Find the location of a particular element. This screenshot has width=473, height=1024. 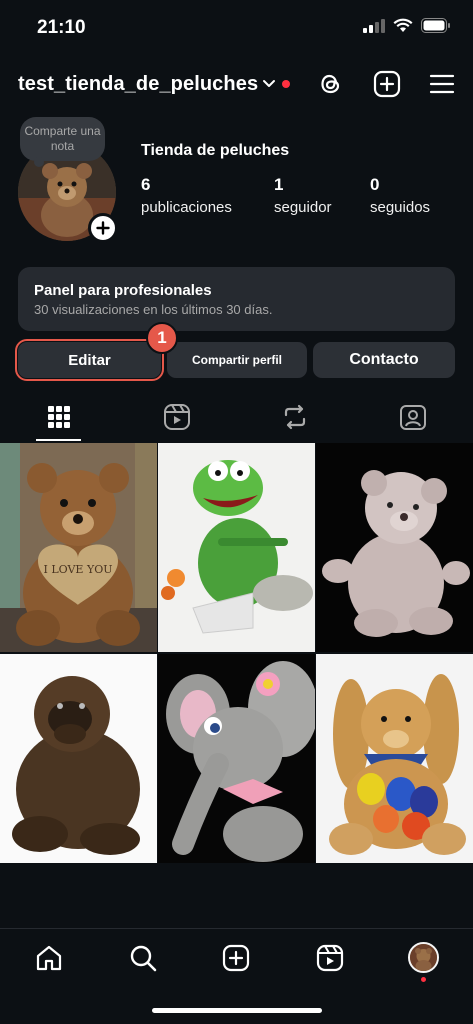

reposts-icon is located at coordinates (295, 417).